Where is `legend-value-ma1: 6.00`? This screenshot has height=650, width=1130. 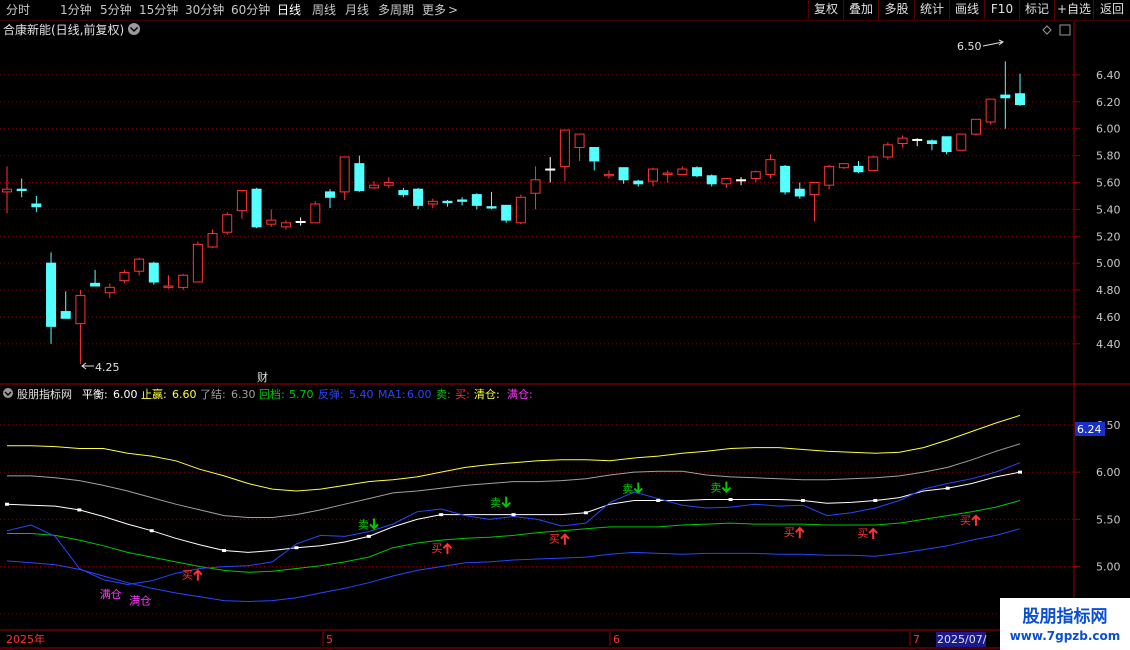
legend-value-ma1: 6.00 is located at coordinates (419, 394).